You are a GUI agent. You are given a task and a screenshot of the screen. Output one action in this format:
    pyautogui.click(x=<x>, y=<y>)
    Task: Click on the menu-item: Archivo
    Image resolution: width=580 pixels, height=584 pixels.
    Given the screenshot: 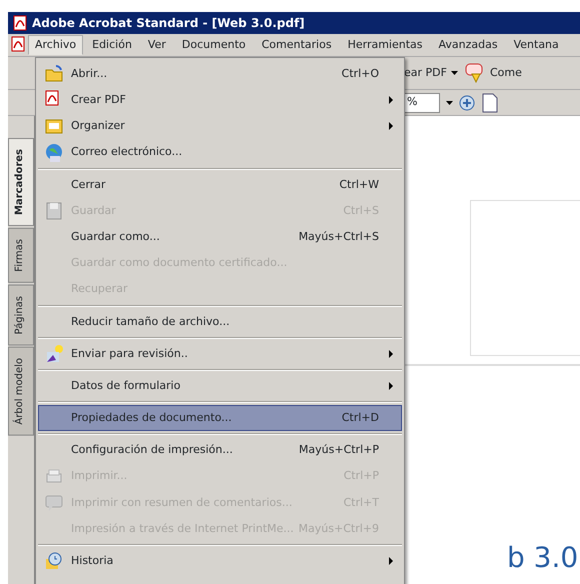 What is the action you would take?
    pyautogui.click(x=56, y=45)
    